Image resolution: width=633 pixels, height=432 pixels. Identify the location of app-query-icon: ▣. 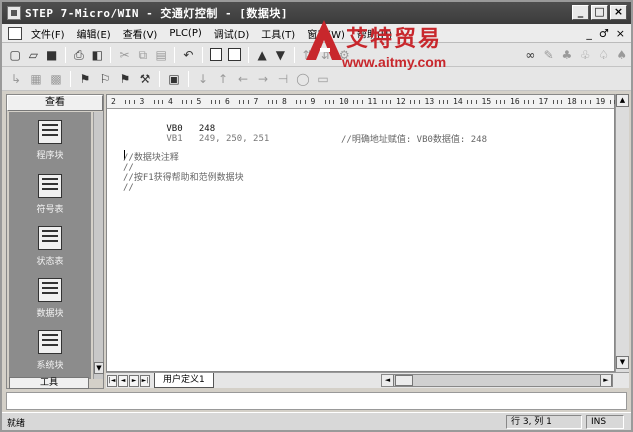
(174, 79).